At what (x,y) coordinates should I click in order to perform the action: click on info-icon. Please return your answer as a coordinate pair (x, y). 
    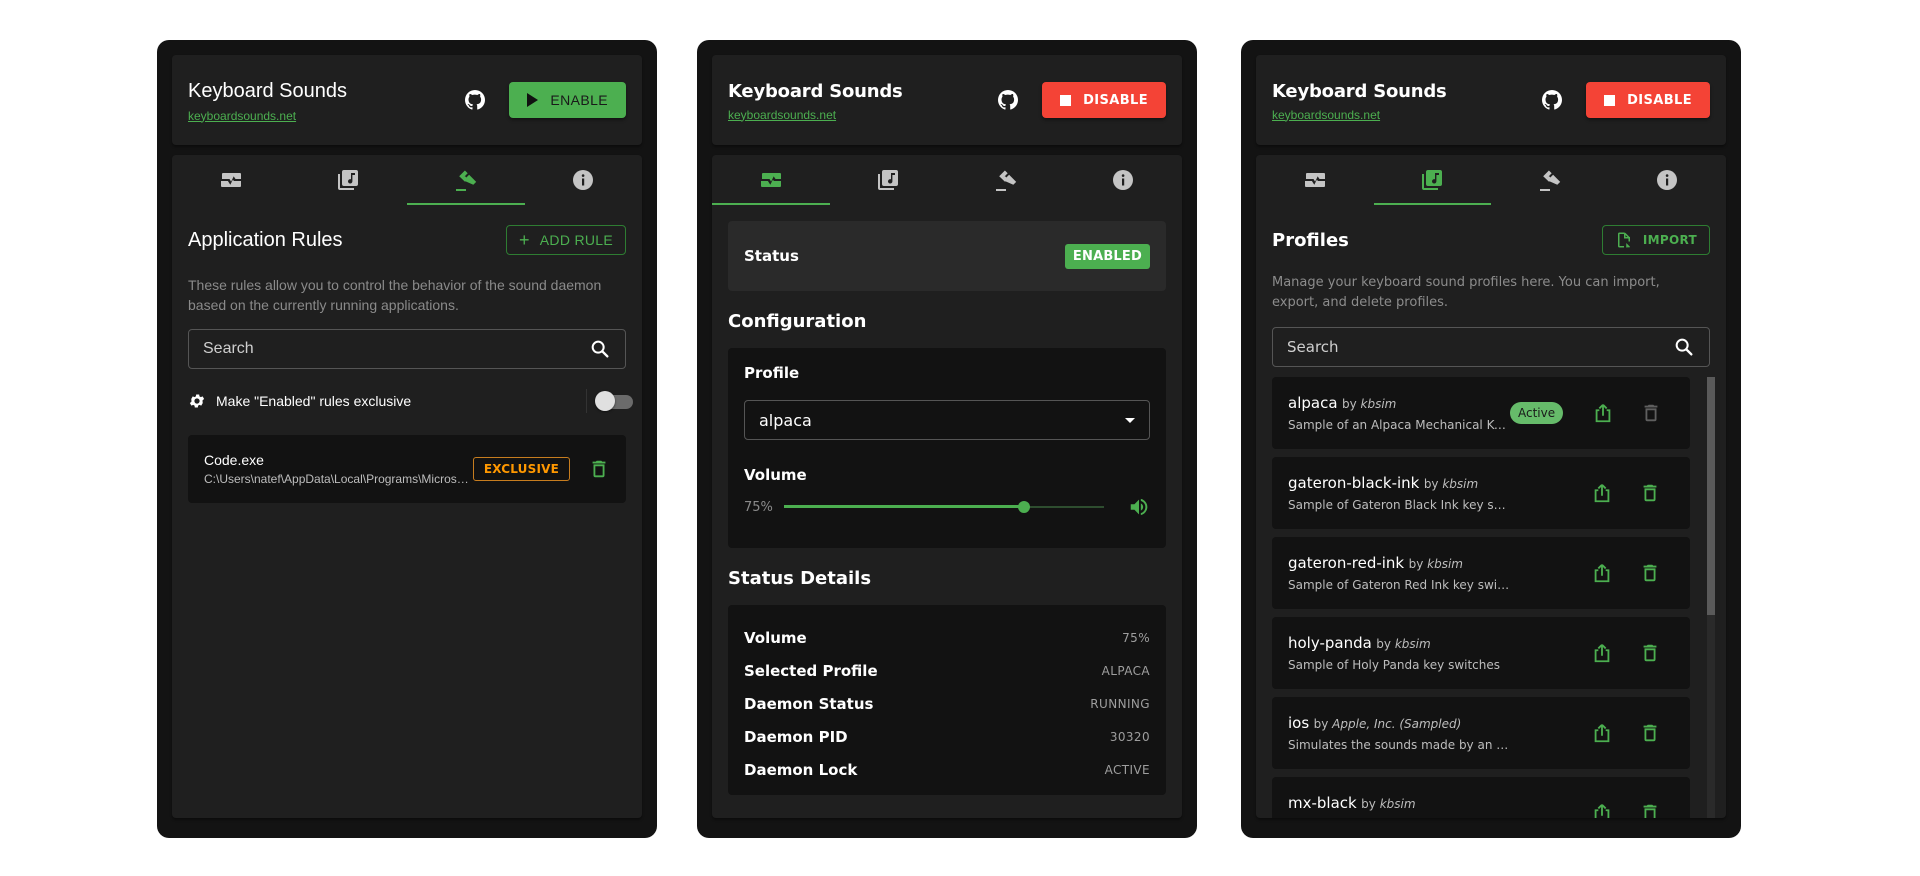
    Looking at the image, I should click on (1667, 180).